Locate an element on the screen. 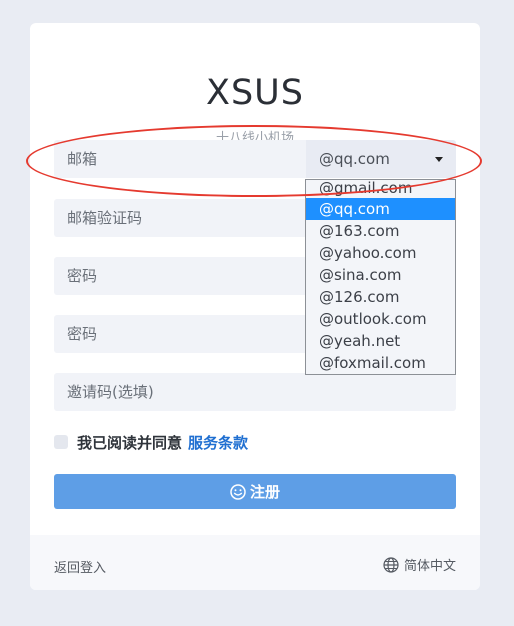 Image resolution: width=514 pixels, height=626 pixels. terms-agreement: 我已阅读并同意 服务条款 is located at coordinates (151, 442).